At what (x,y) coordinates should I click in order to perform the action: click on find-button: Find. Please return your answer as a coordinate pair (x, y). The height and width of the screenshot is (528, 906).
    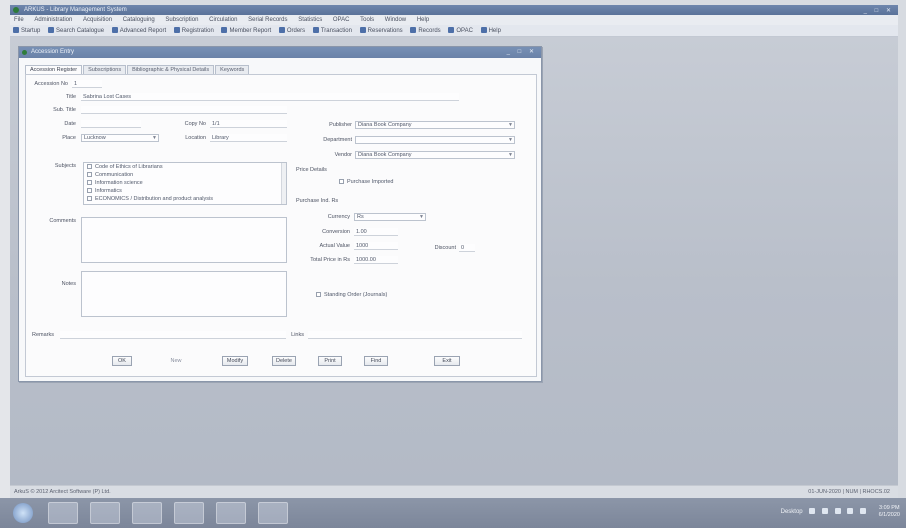
    Looking at the image, I should click on (376, 361).